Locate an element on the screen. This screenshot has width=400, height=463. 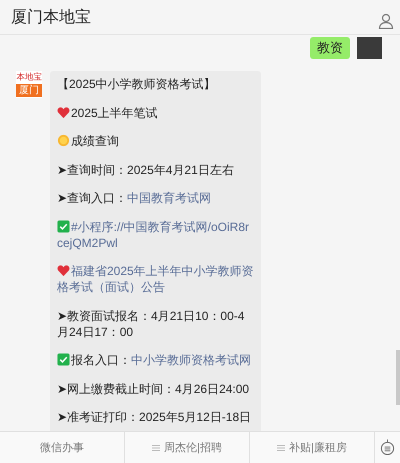
link: 中小学教师资格考试网 is located at coordinates (191, 360).